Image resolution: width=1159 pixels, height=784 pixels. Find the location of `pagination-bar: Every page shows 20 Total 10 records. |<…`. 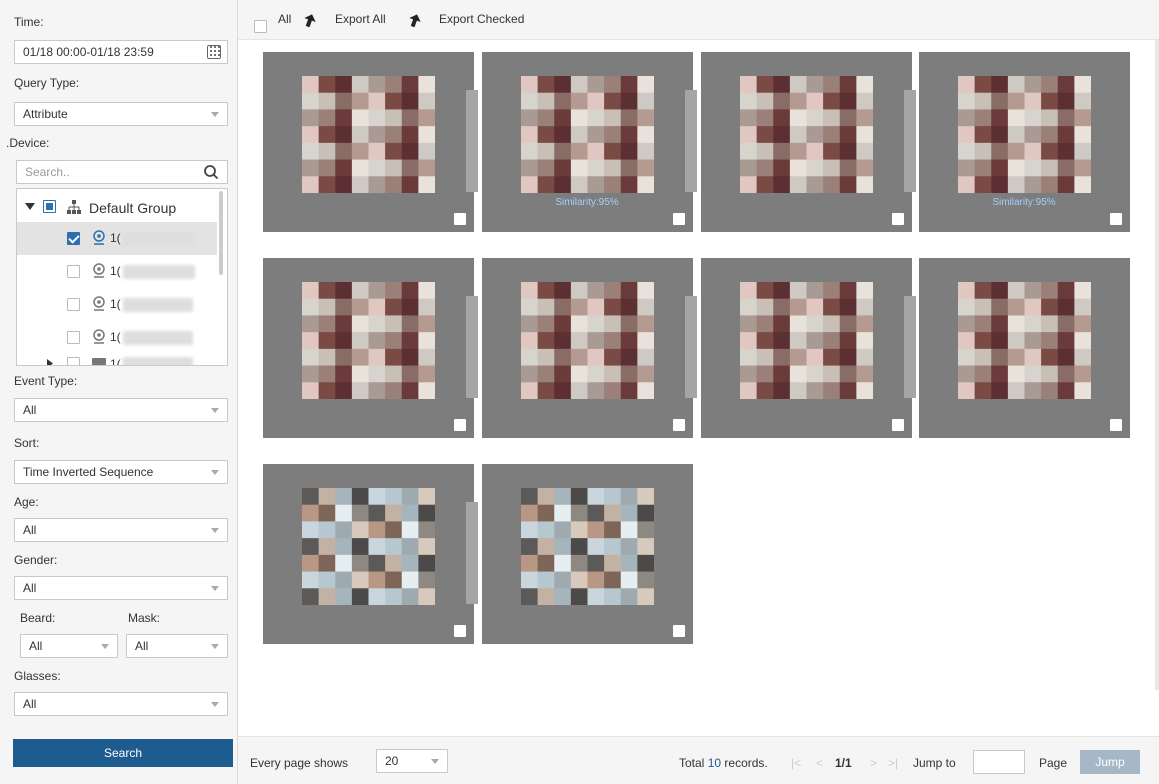

pagination-bar: Every page shows 20 Total 10 records. |<… is located at coordinates (698, 760).